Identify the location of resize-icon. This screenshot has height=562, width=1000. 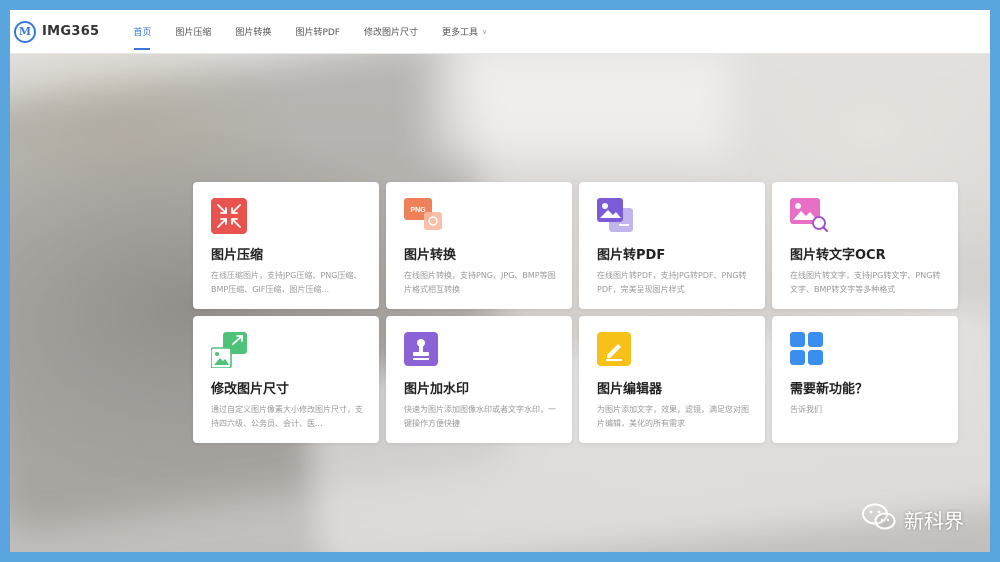
(228, 350).